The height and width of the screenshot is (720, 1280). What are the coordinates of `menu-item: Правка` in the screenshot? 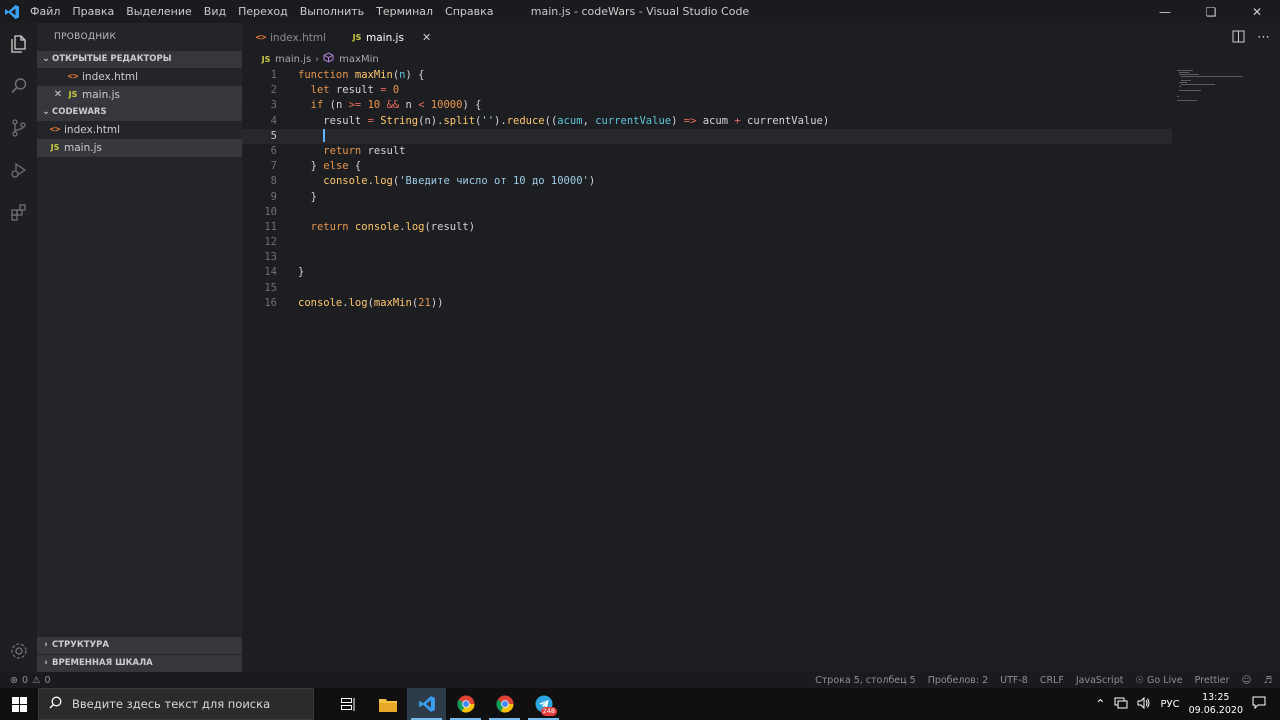 It's located at (93, 11).